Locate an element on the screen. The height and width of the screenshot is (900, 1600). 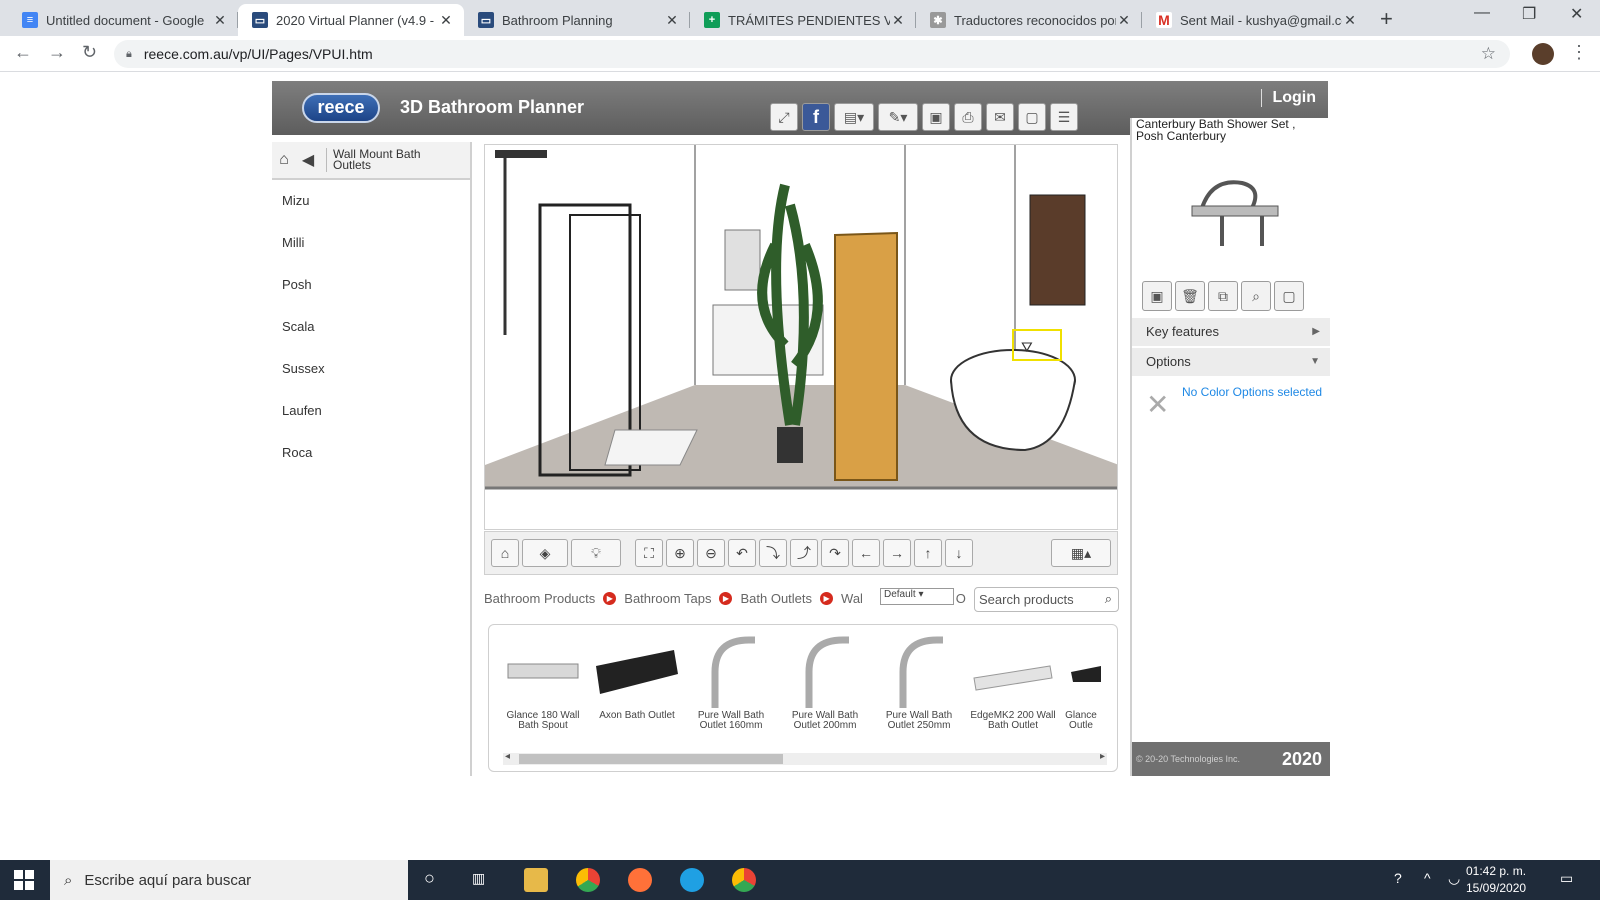
tab-traductores: ✱ Traductores reconocidos por ✕ is located at coordinates (1029, 20).